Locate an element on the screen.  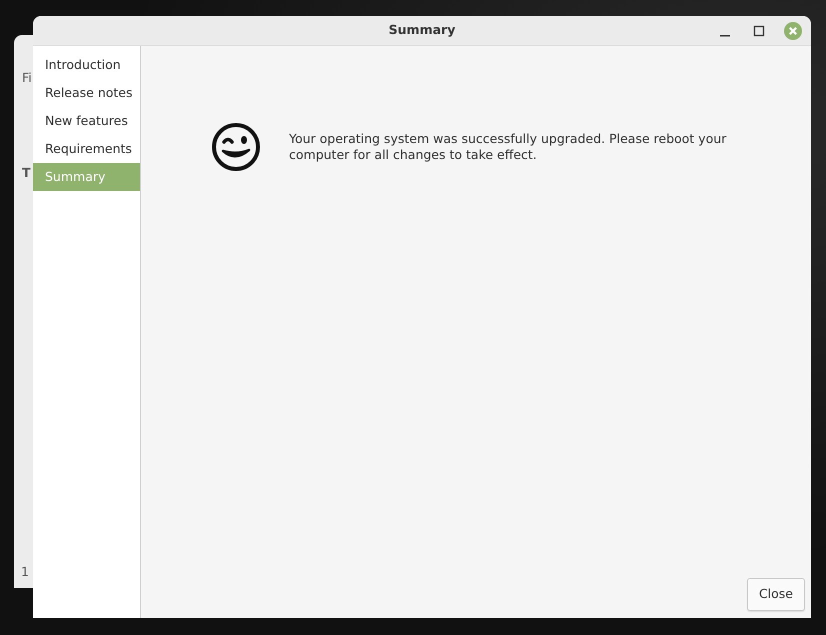
winking-face-icon is located at coordinates (236, 147).